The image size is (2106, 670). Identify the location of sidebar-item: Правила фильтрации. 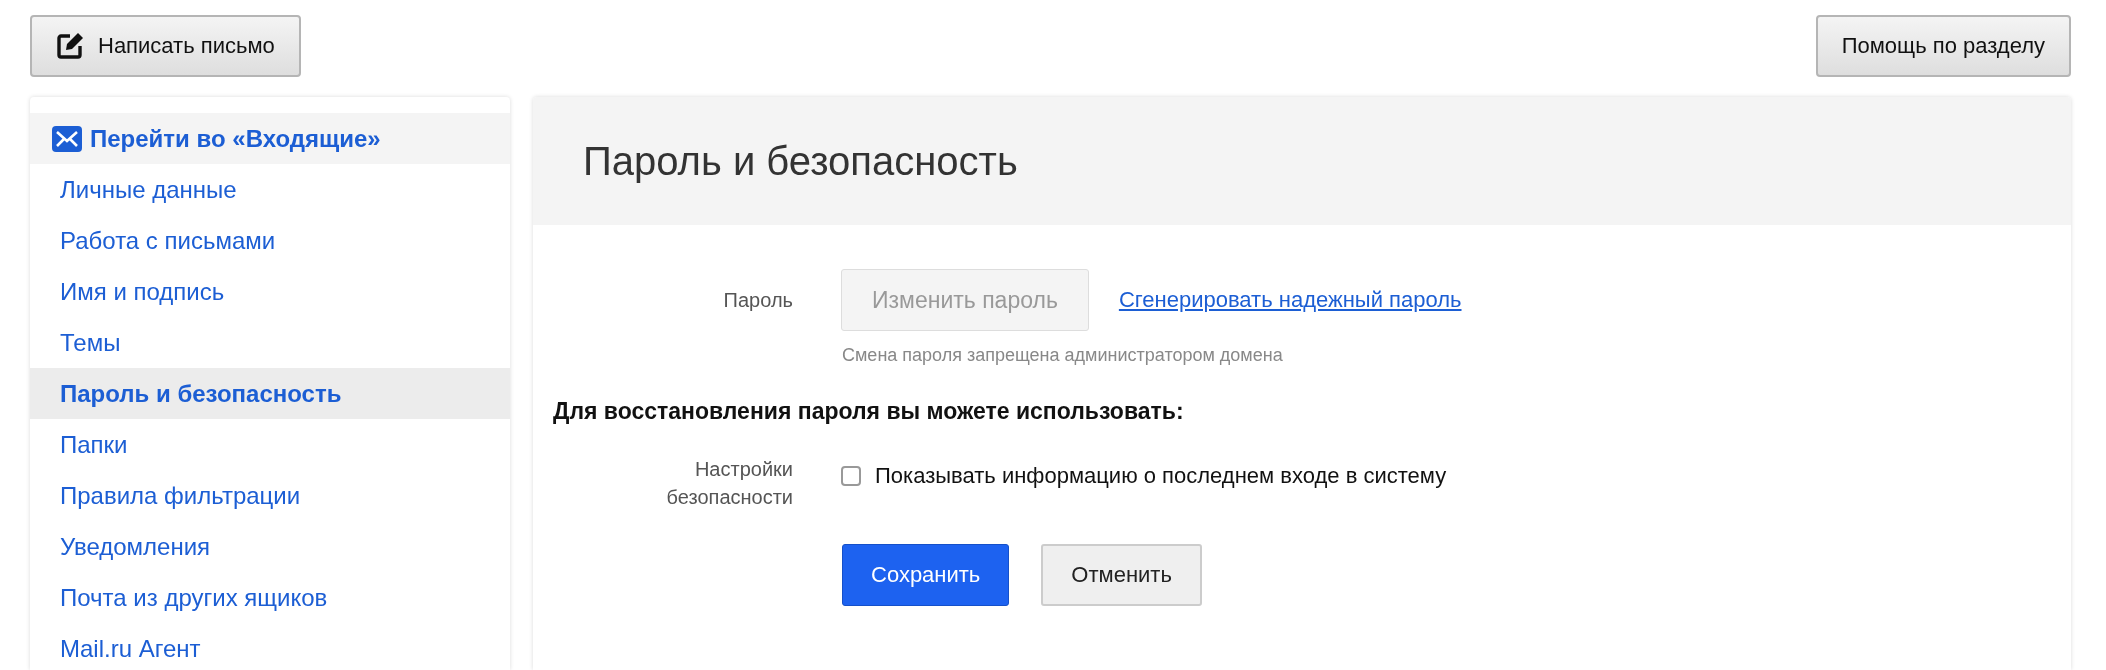
(270, 495).